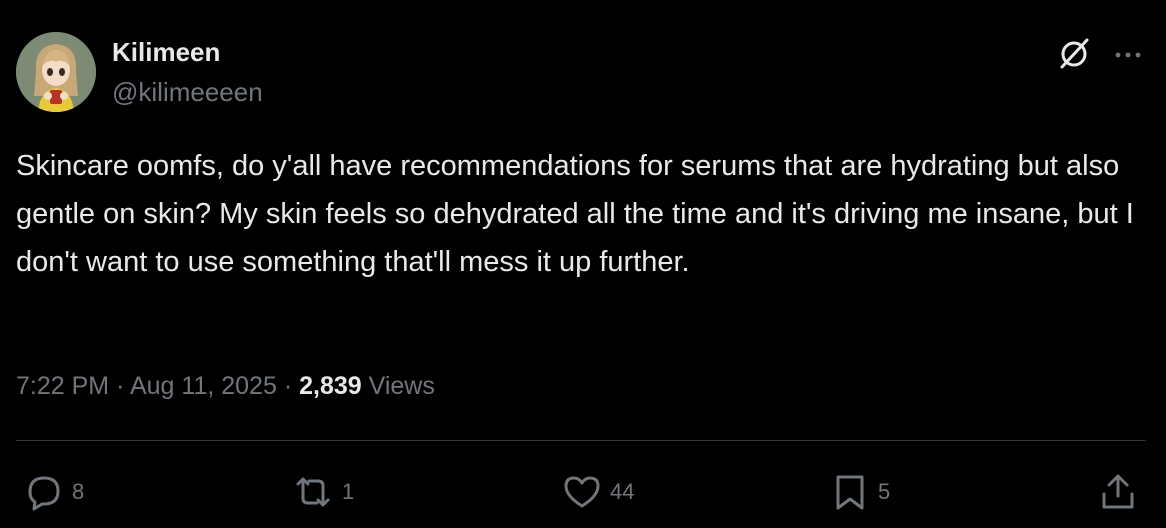 The width and height of the screenshot is (1166, 528). I want to click on like-icon, so click(582, 492).